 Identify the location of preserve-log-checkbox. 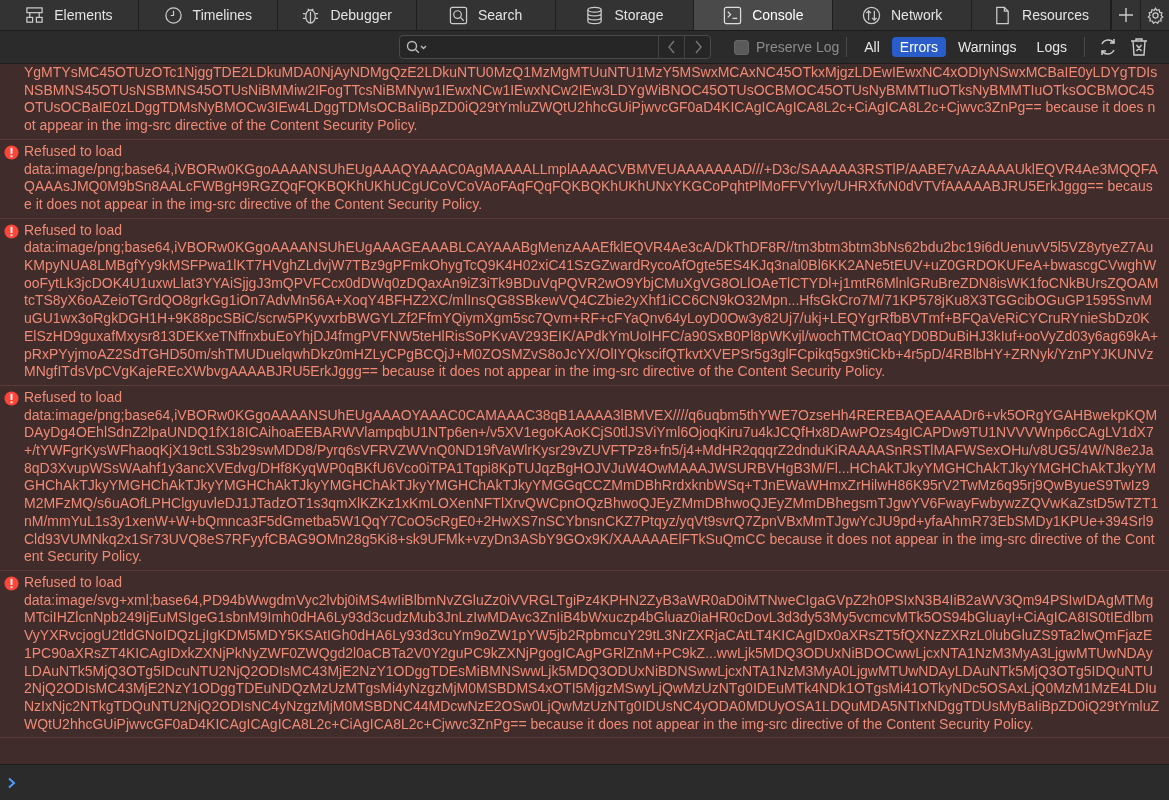
(741, 47).